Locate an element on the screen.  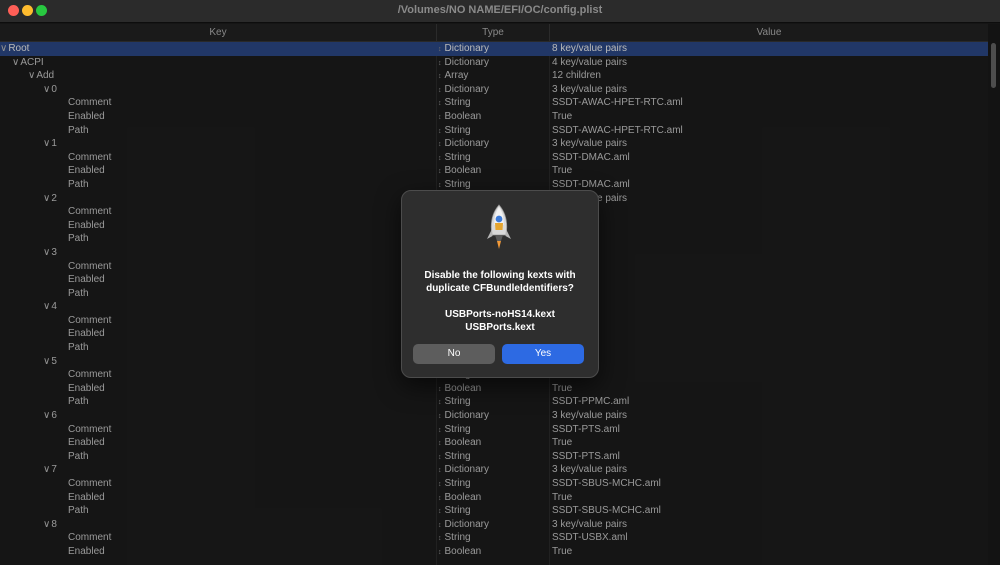
alert-kext-item: USBPorts-noHS14.kext is located at coordinates (500, 314).